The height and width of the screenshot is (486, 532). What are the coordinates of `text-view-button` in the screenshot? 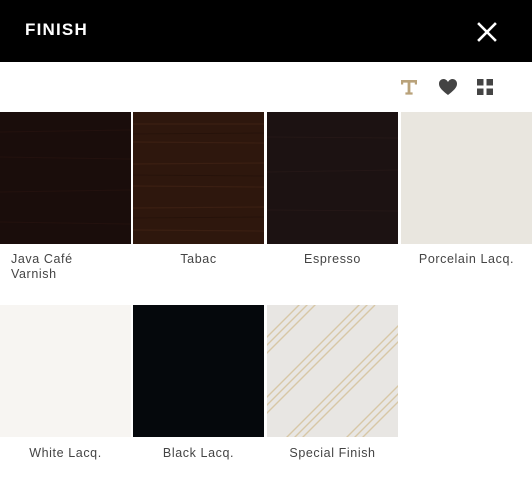 It's located at (409, 87).